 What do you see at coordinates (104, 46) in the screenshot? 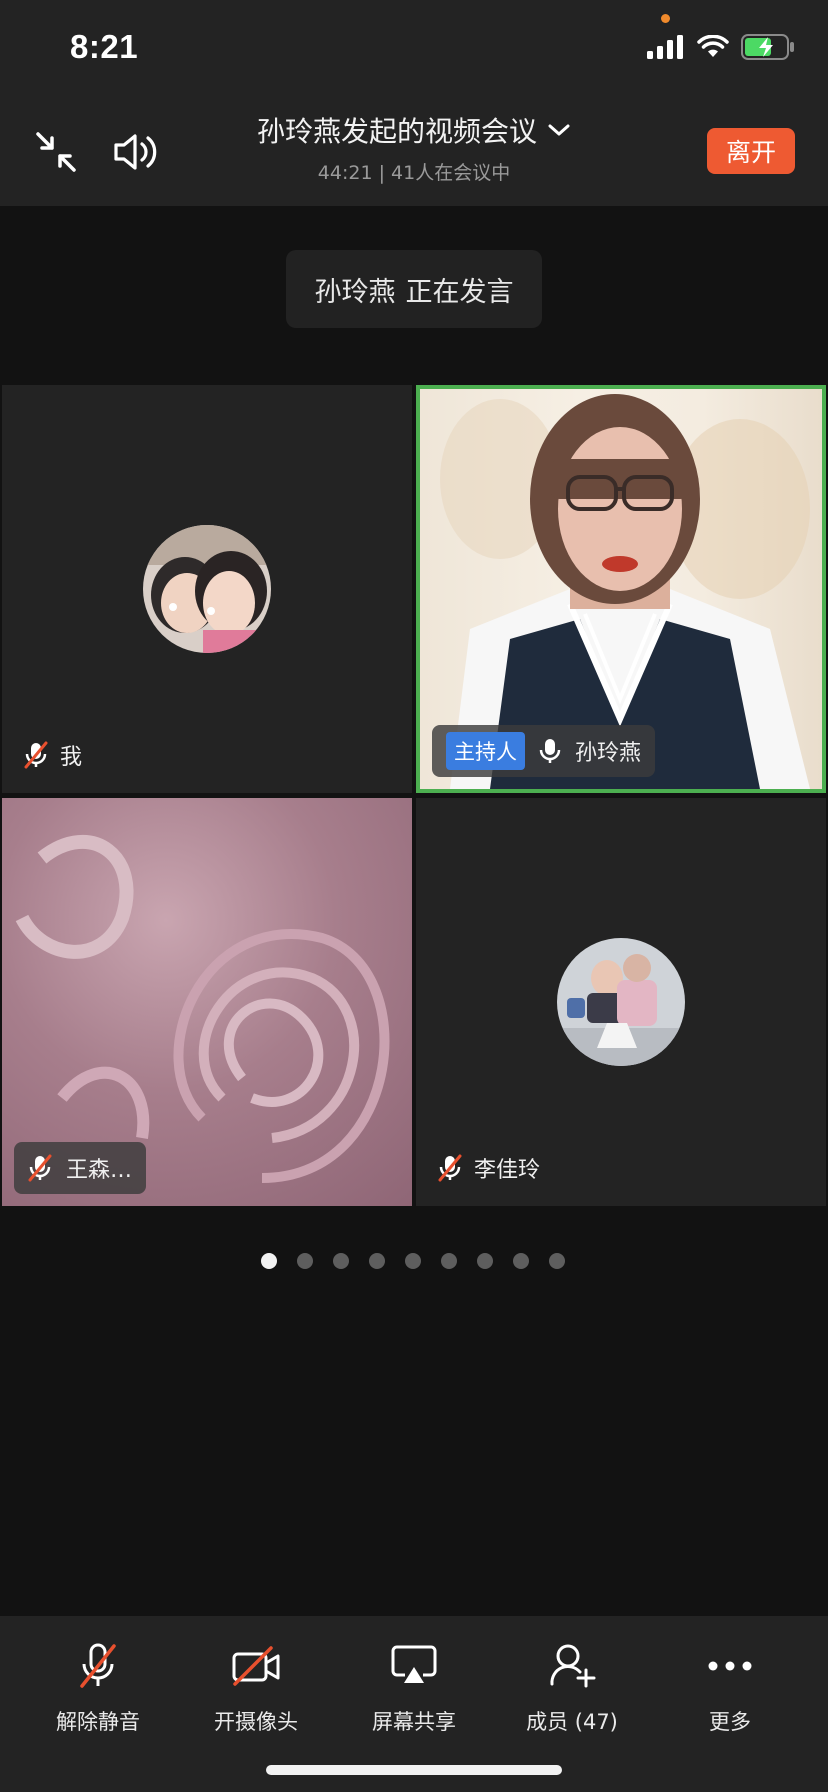
I see `status-time: 8:21` at bounding box center [104, 46].